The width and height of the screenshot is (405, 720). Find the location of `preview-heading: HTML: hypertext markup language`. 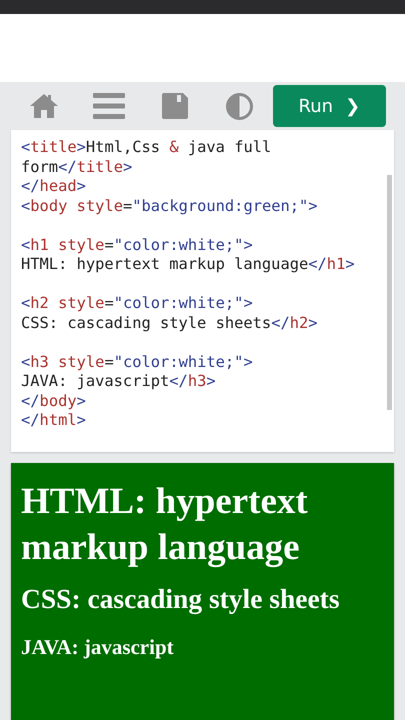

preview-heading: HTML: hypertext markup language is located at coordinates (165, 525).